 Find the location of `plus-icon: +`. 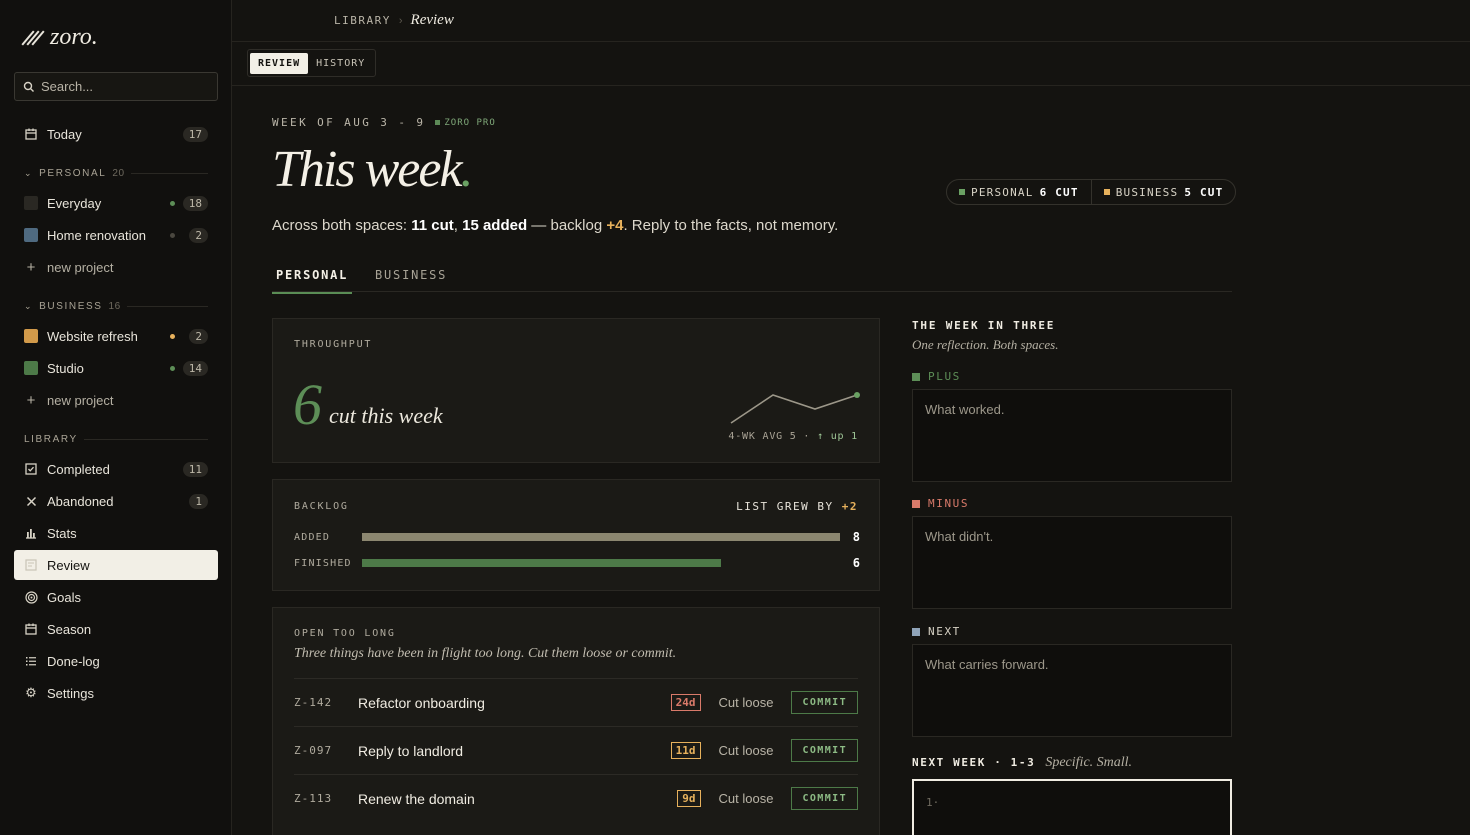

plus-icon: + is located at coordinates (31, 400).